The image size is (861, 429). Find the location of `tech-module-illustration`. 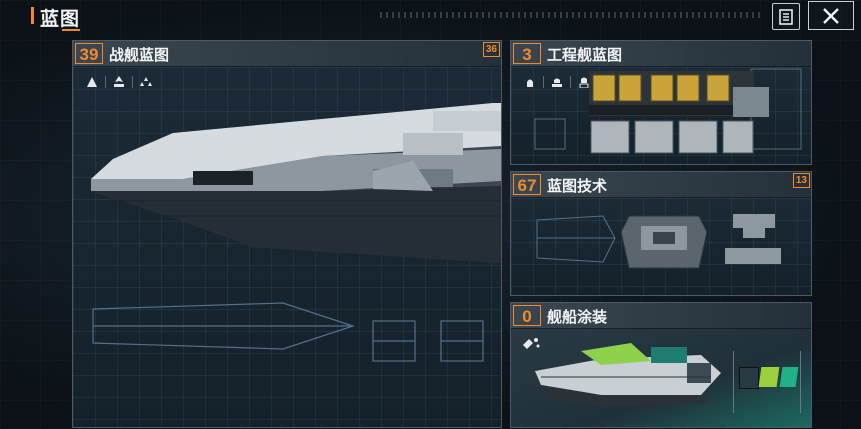

tech-module-illustration is located at coordinates (658, 241).